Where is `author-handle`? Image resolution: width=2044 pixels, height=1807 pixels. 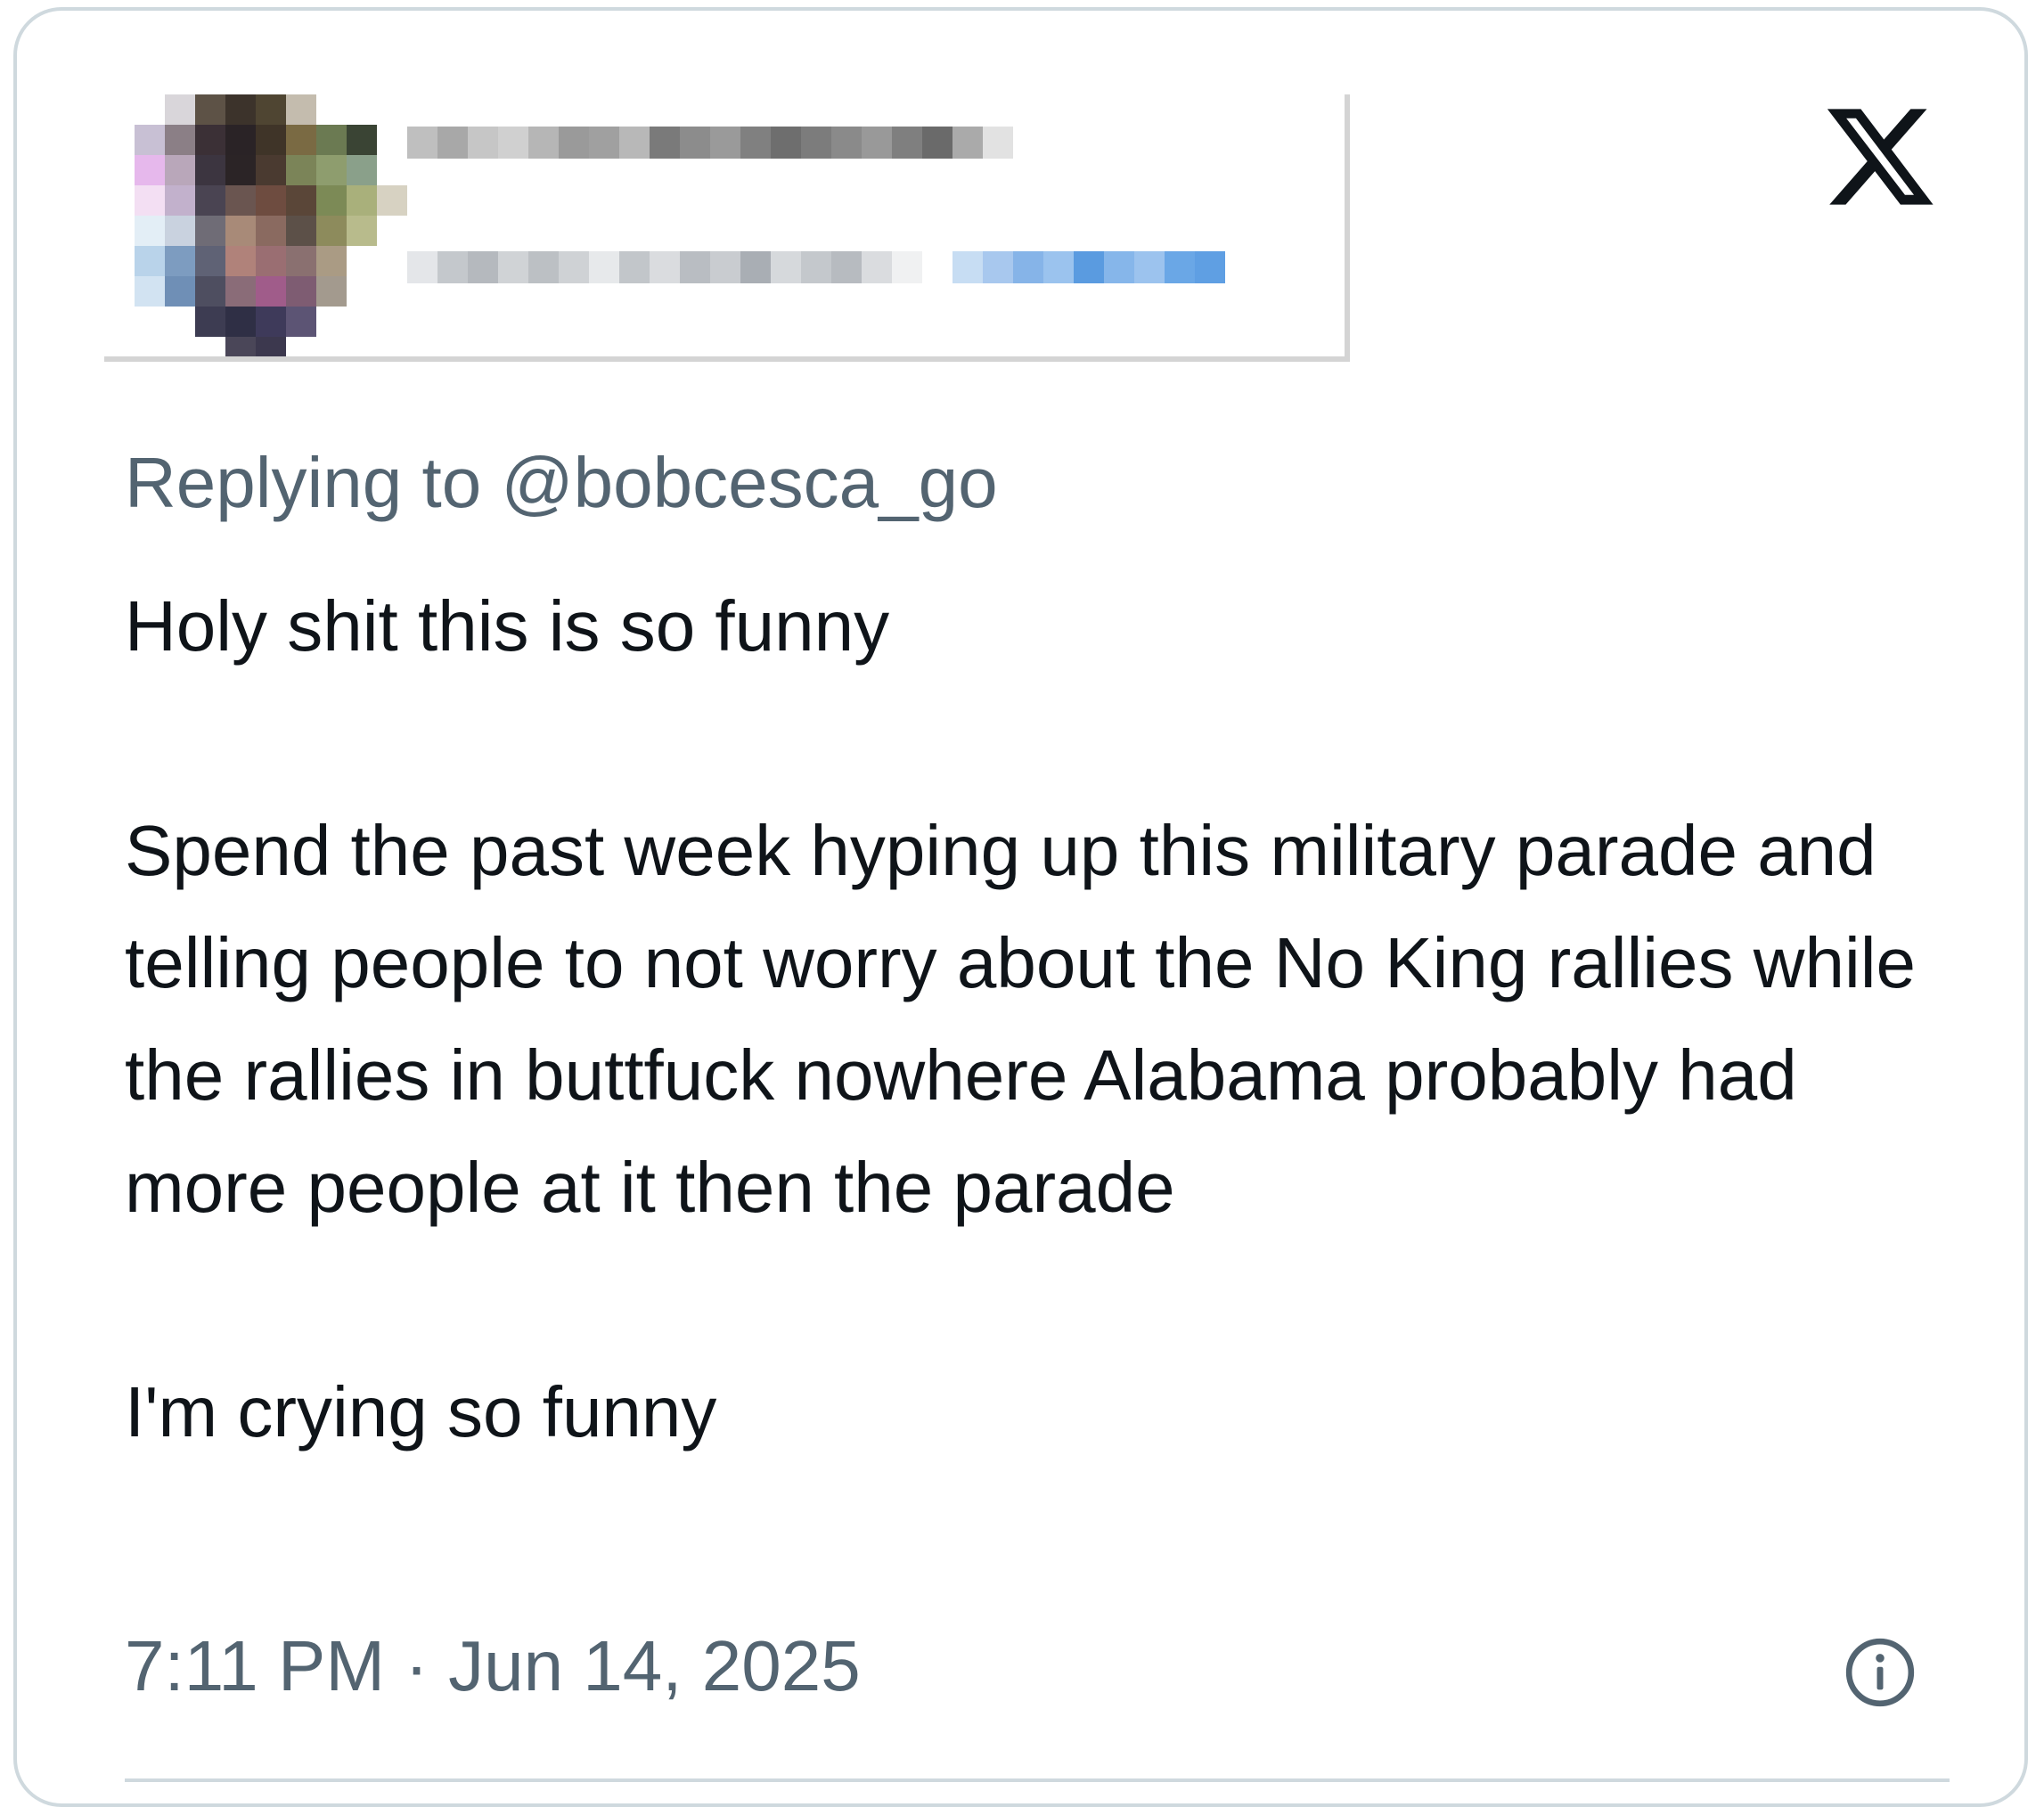 author-handle is located at coordinates (816, 267).